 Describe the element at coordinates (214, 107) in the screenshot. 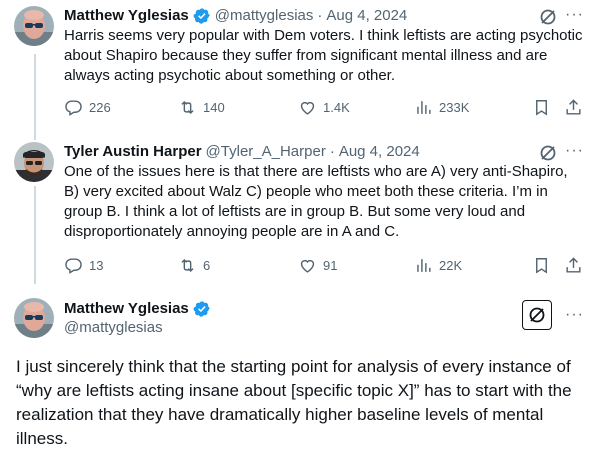

I see `retweet-count: 140` at that location.